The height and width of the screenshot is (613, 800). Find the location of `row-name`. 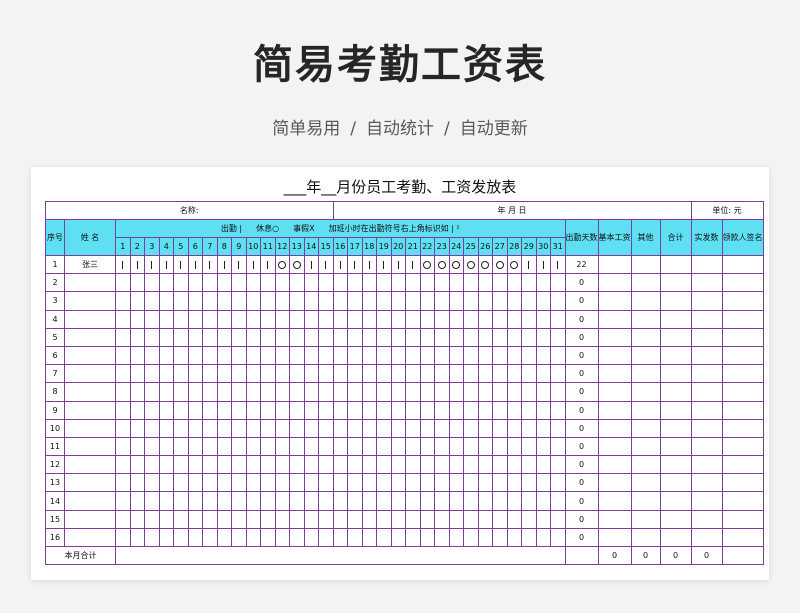

row-name is located at coordinates (90, 319).